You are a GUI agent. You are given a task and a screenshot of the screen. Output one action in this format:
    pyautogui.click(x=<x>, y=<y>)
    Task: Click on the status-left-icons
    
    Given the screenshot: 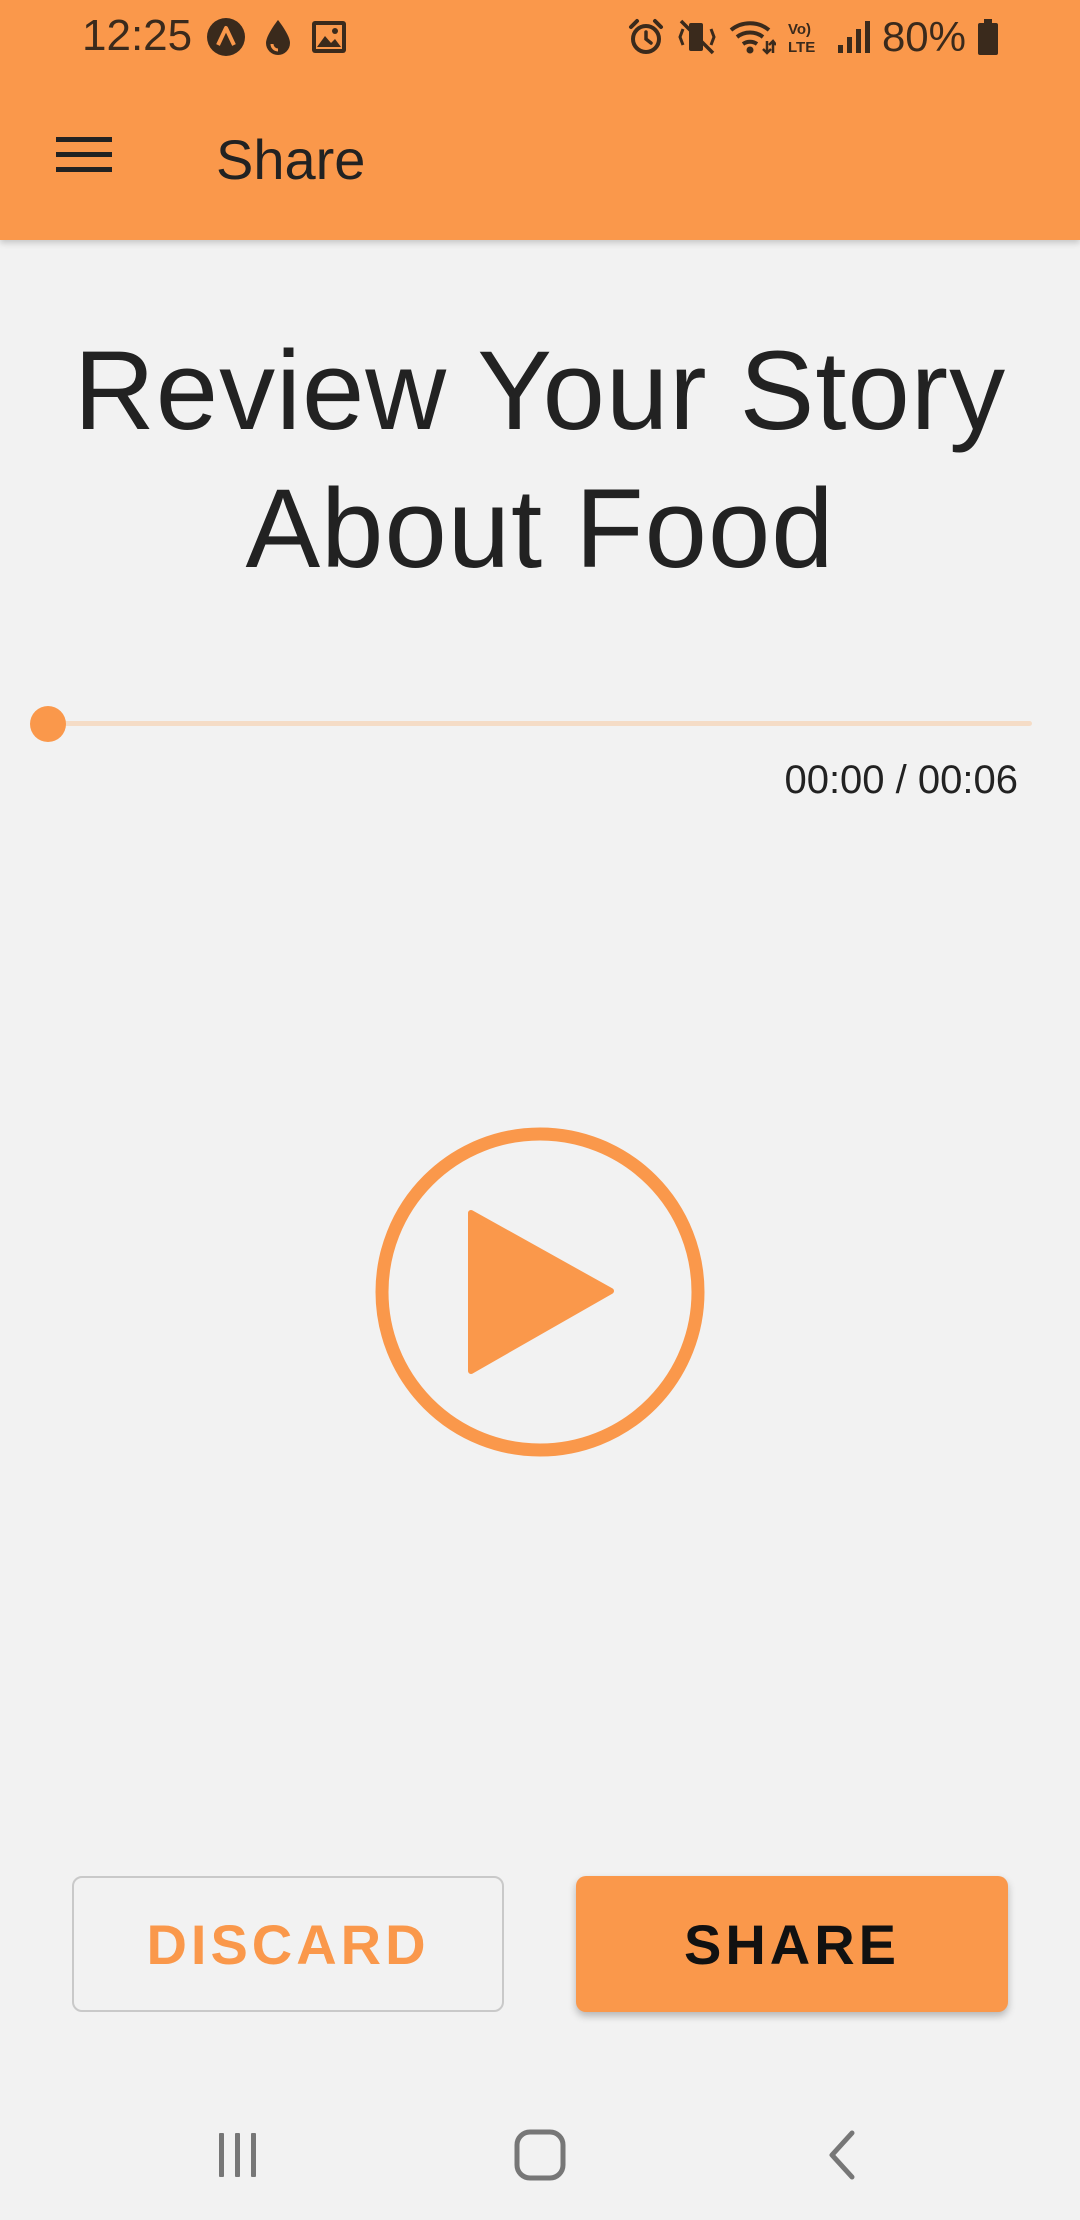 What is the action you would take?
    pyautogui.click(x=277, y=37)
    